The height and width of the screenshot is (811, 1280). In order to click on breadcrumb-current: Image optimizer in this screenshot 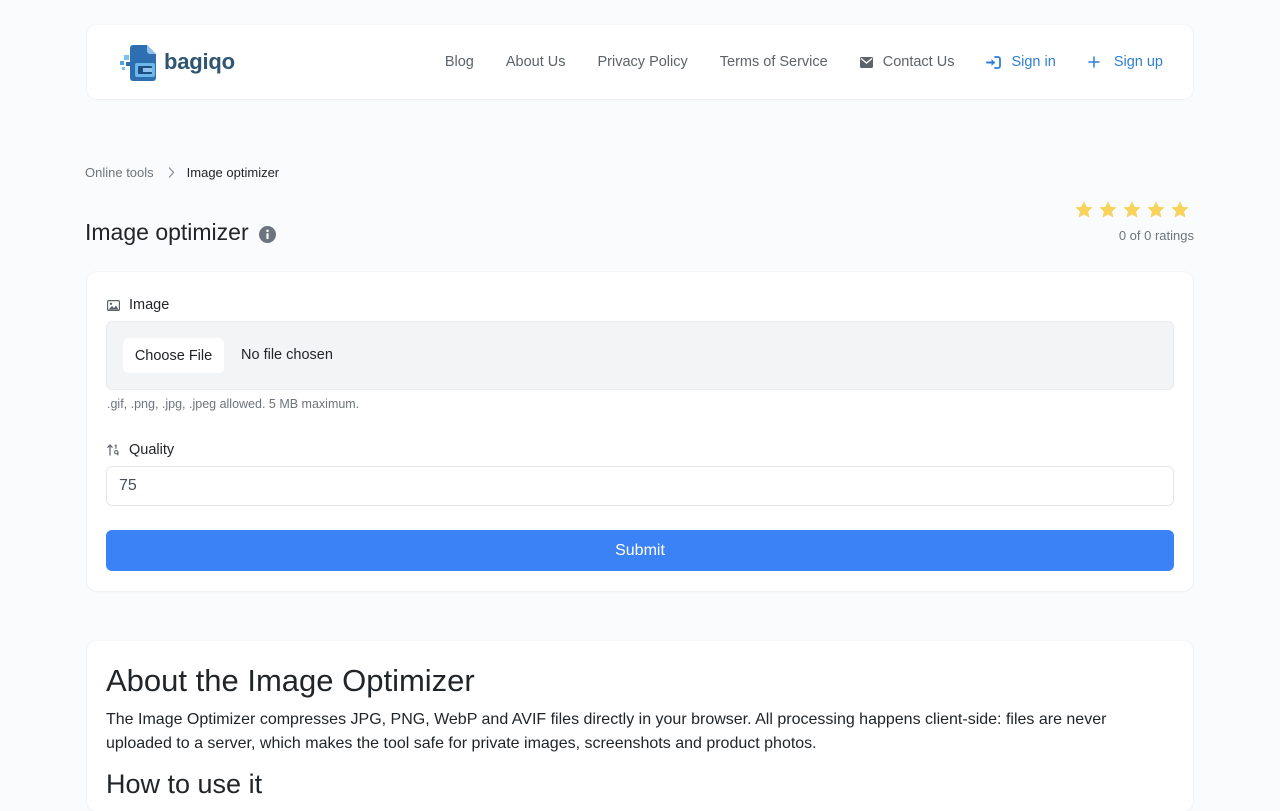, I will do `click(233, 172)`.